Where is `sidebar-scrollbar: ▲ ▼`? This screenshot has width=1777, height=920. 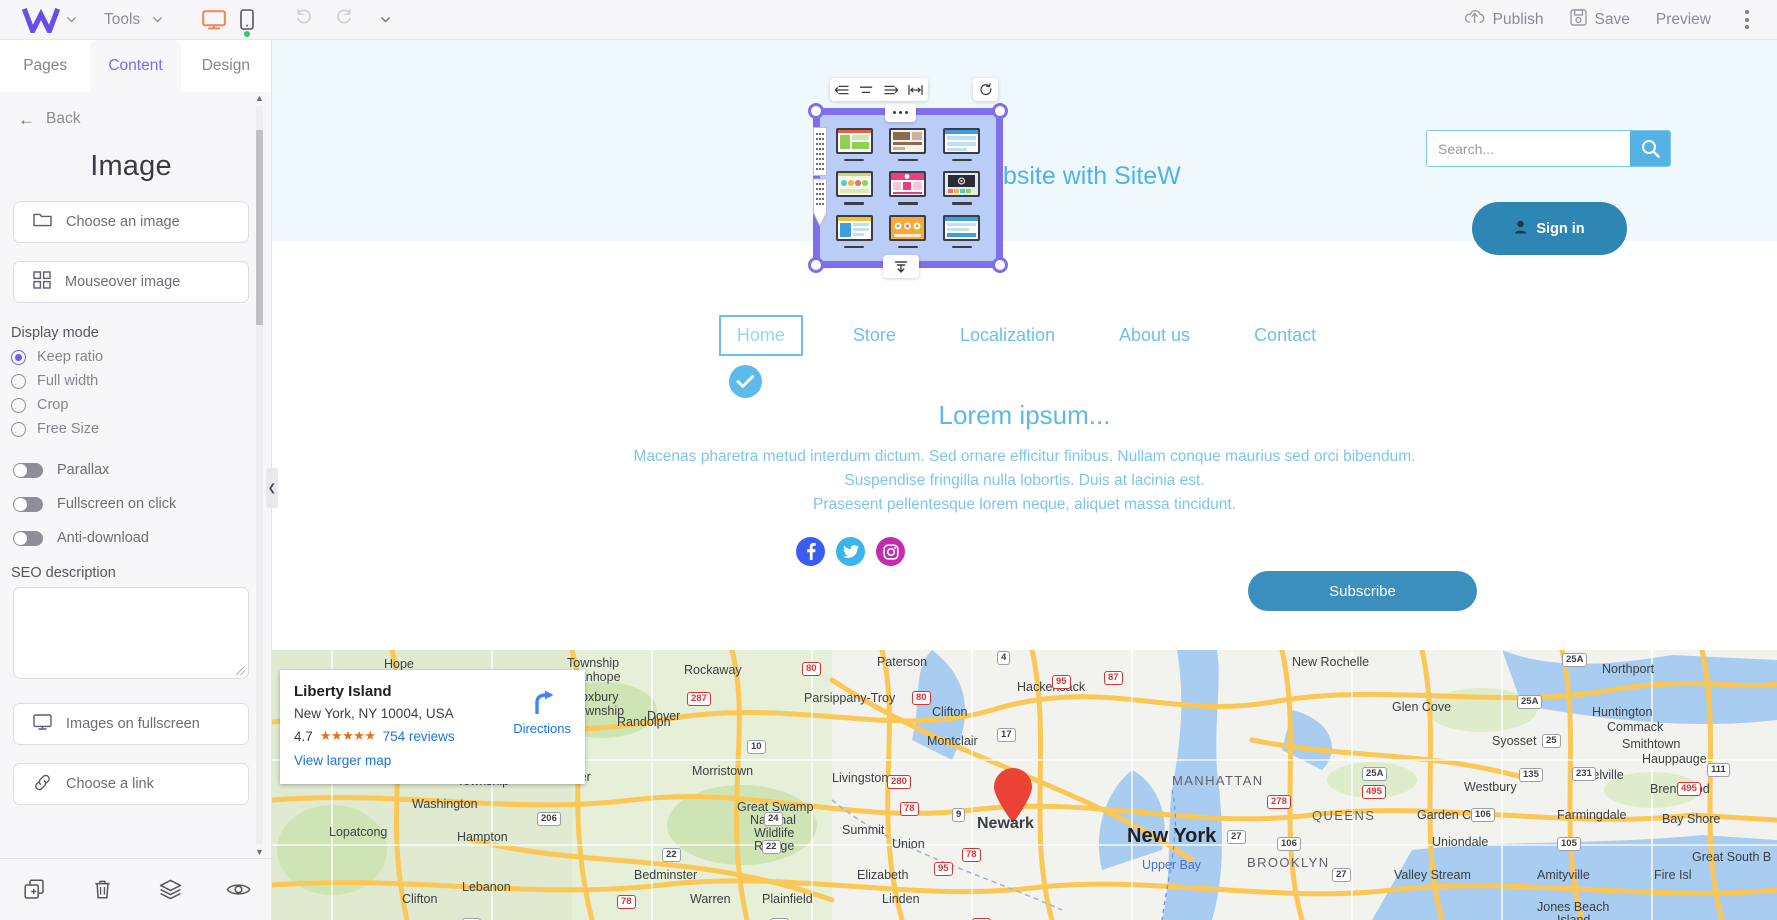
sidebar-scrollbar: ▲ ▼ is located at coordinates (259, 475).